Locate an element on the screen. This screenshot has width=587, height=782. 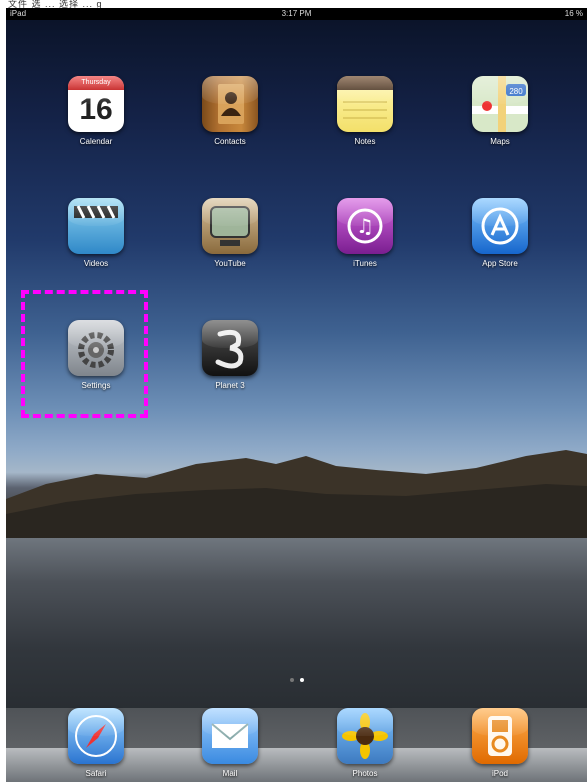
mountain-range is located at coordinates (296, 497).